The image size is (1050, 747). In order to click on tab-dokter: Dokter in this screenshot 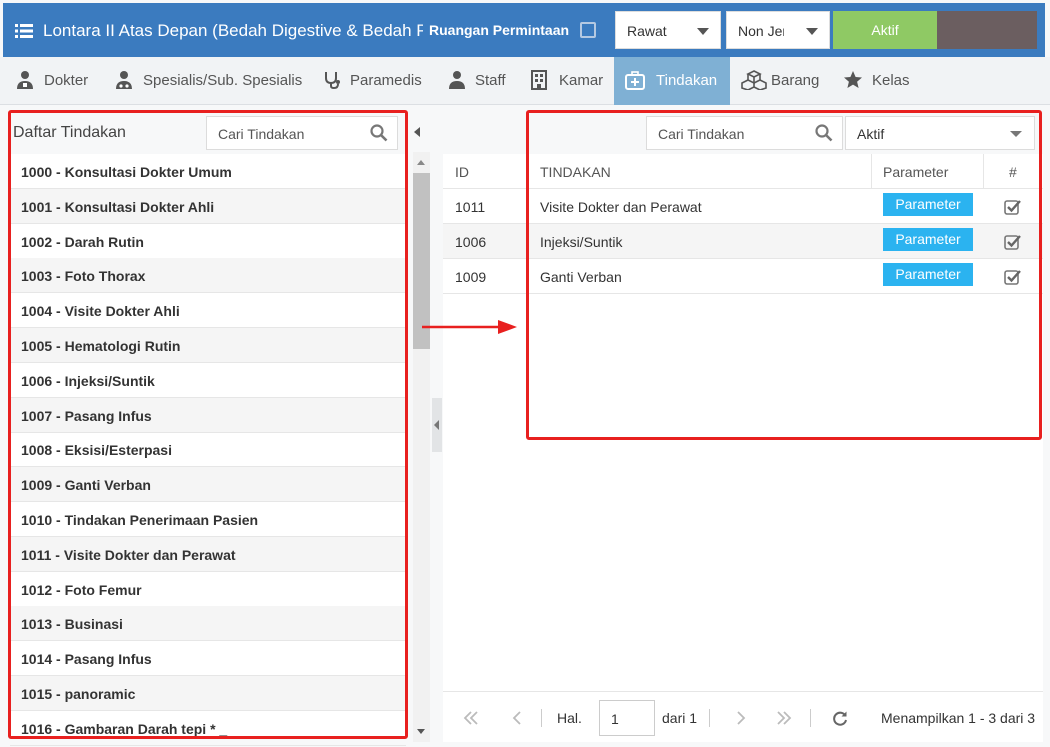, I will do `click(53, 81)`.